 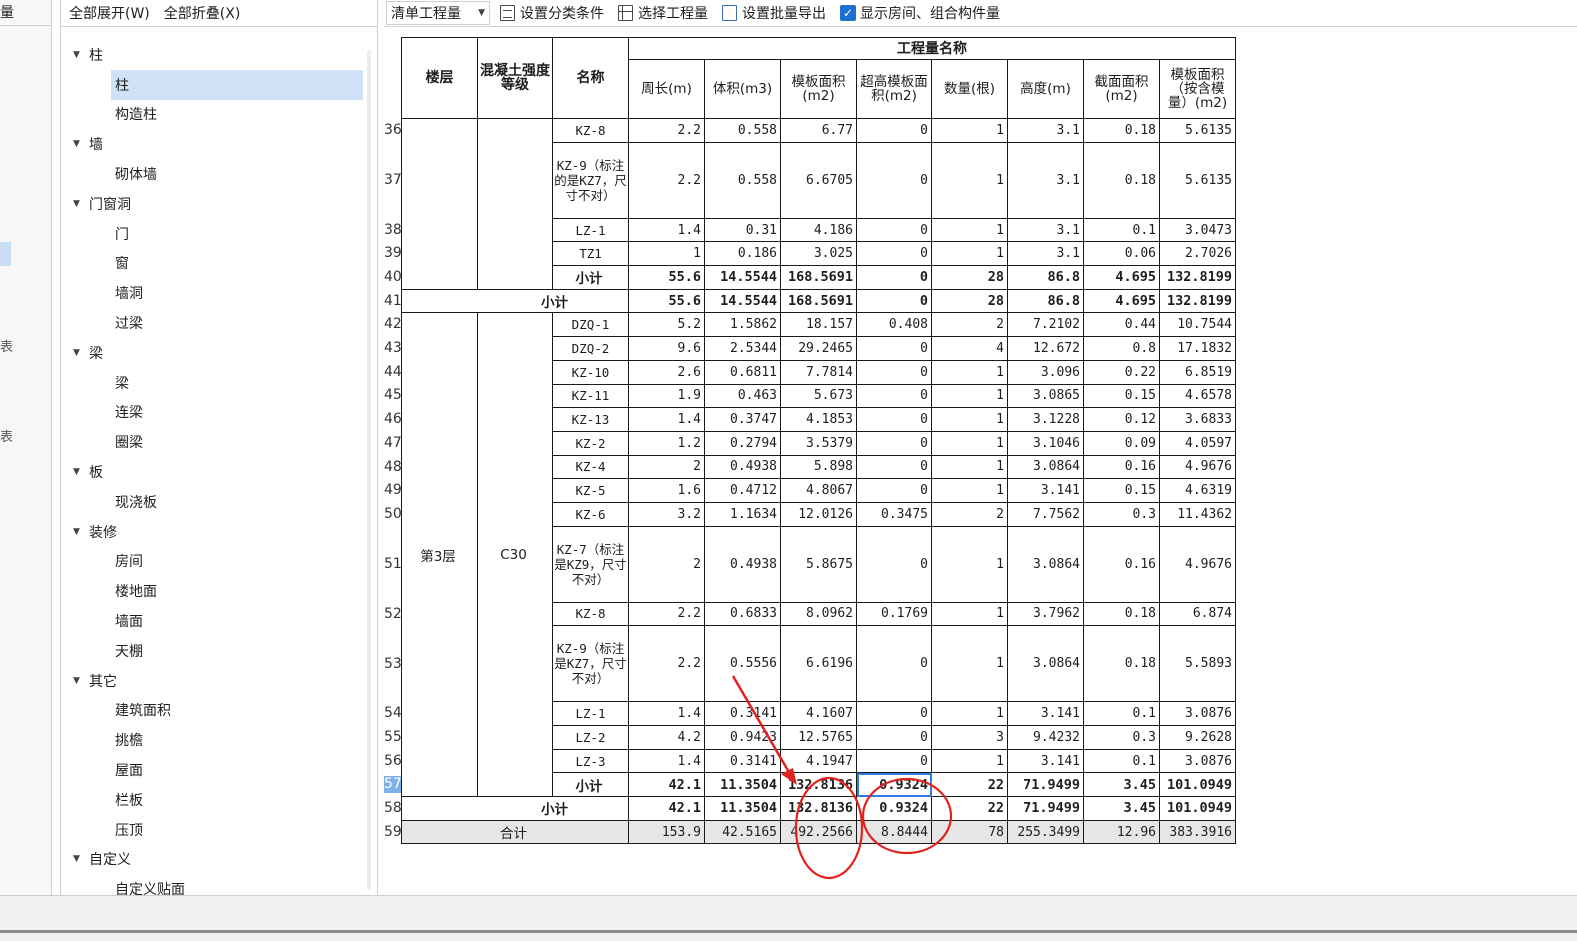 I want to click on value-cell: 3.7962, so click(x=1045, y=614).